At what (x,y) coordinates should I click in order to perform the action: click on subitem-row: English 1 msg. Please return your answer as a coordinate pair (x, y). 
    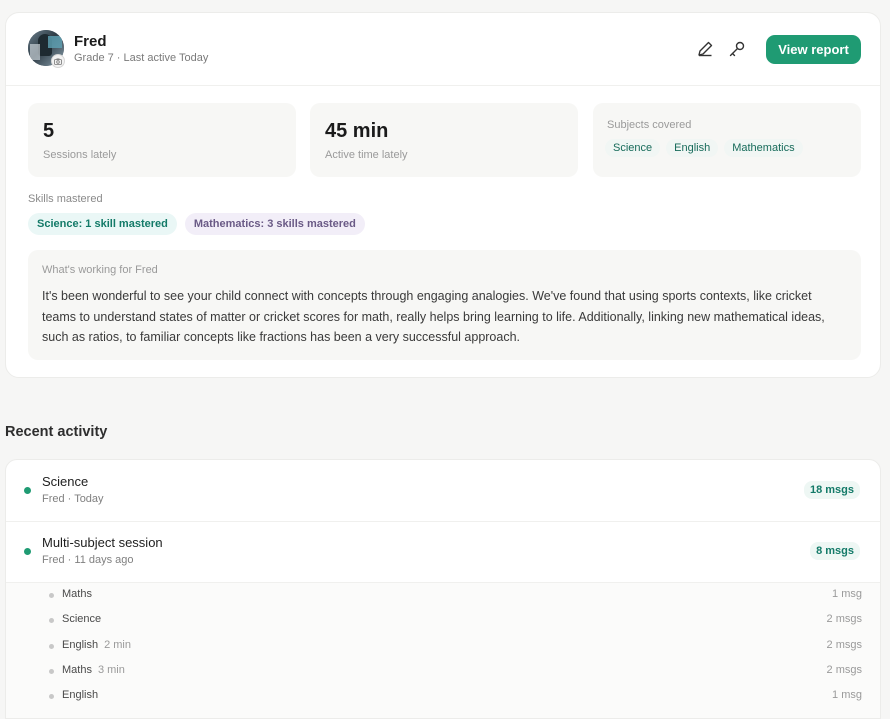
    Looking at the image, I should click on (443, 696).